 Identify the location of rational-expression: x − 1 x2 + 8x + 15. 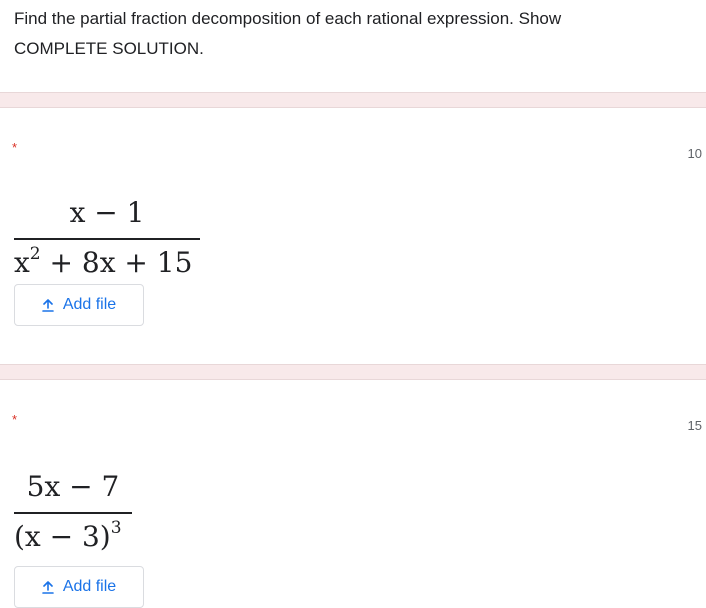
(107, 241).